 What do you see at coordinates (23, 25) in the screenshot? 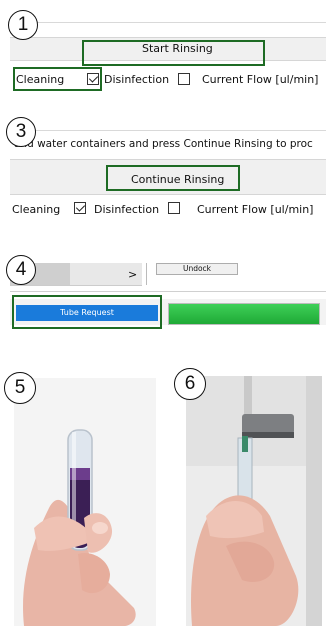
I see `step-number-1: 1` at bounding box center [23, 25].